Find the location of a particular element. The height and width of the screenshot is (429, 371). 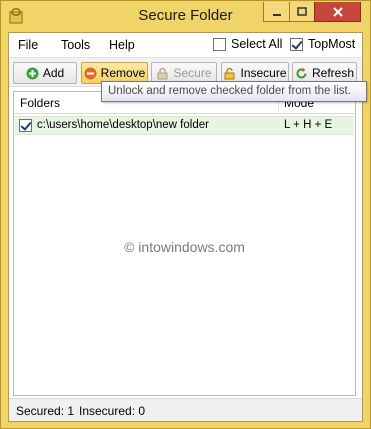

status-insecured: Insecured: 0 is located at coordinates (112, 411).